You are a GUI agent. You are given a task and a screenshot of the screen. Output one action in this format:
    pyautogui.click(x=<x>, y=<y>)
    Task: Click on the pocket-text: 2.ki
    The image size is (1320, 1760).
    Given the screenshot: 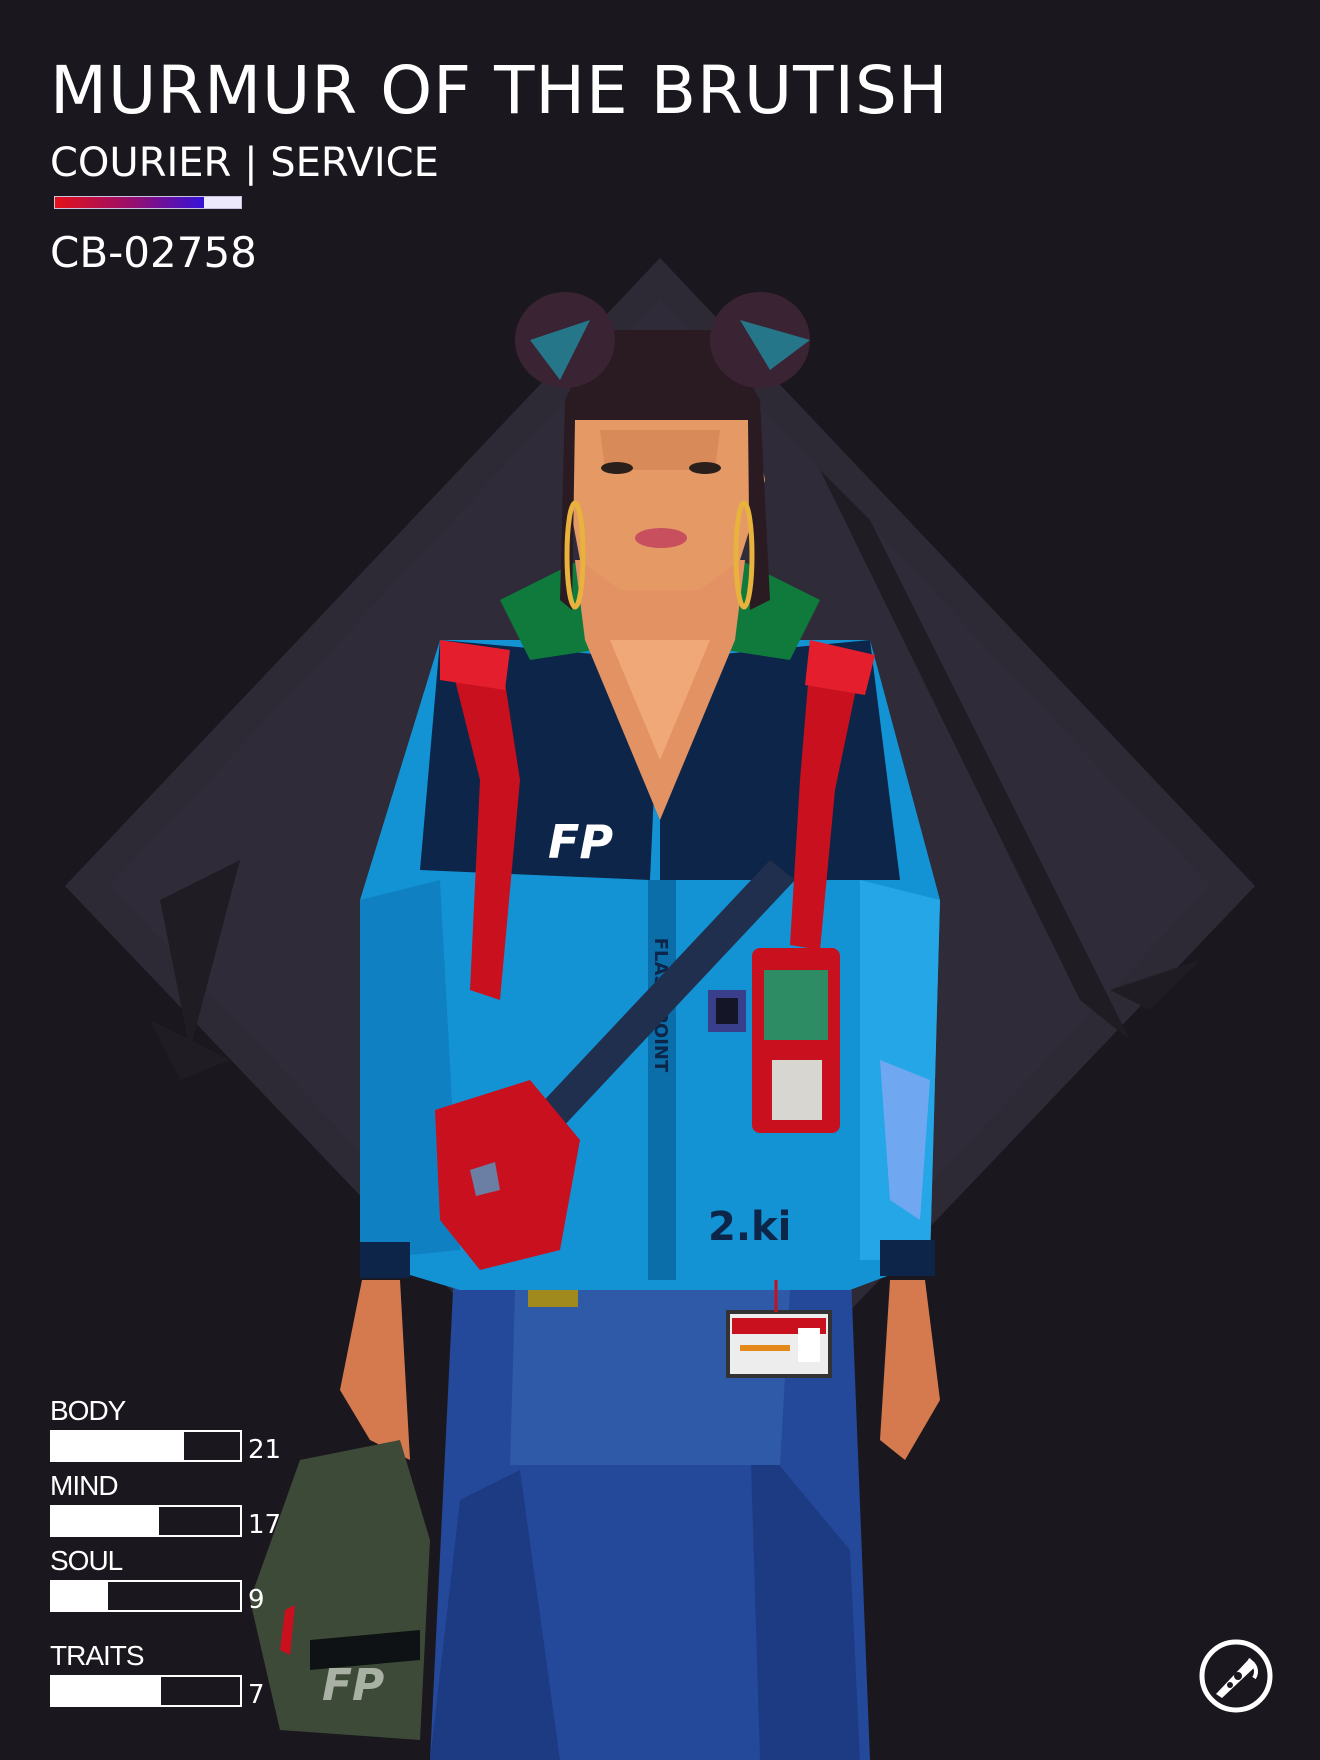 What is the action you would take?
    pyautogui.click(x=749, y=1227)
    